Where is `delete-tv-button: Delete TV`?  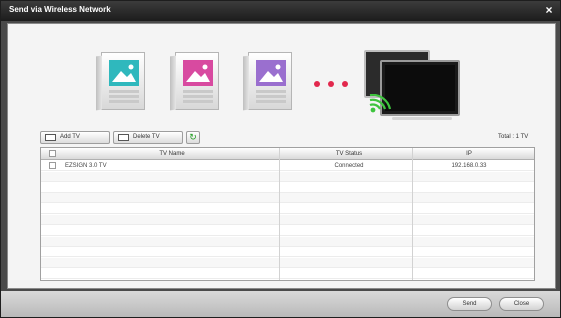
delete-tv-button: Delete TV is located at coordinates (148, 137).